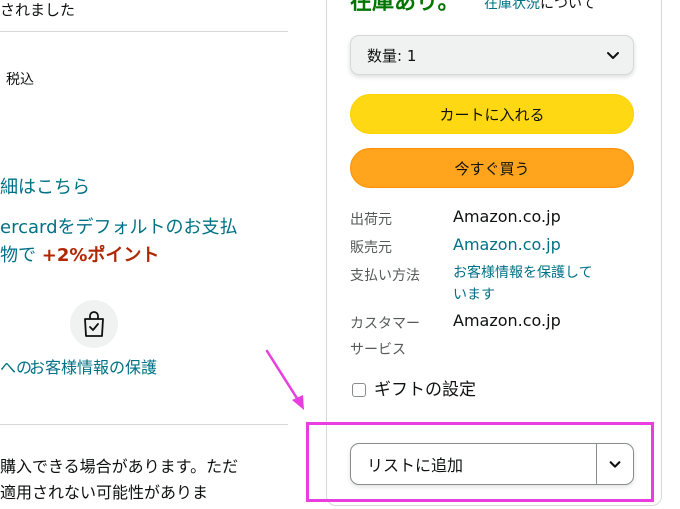  I want to click on buy-now-button: 今すぐ買う, so click(492, 168).